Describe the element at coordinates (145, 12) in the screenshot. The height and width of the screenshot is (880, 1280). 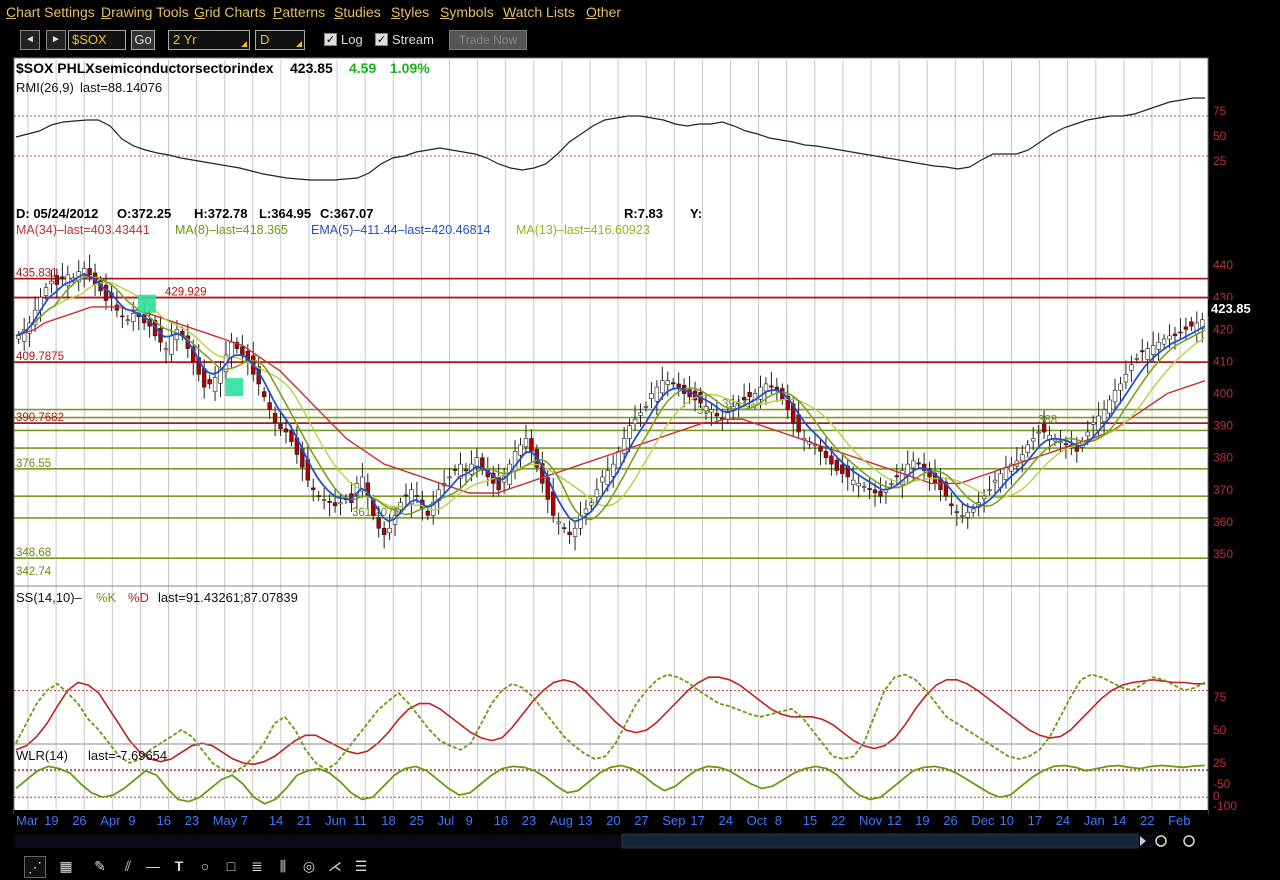
I see `menu-drawing-tools: Drawing Tools` at that location.